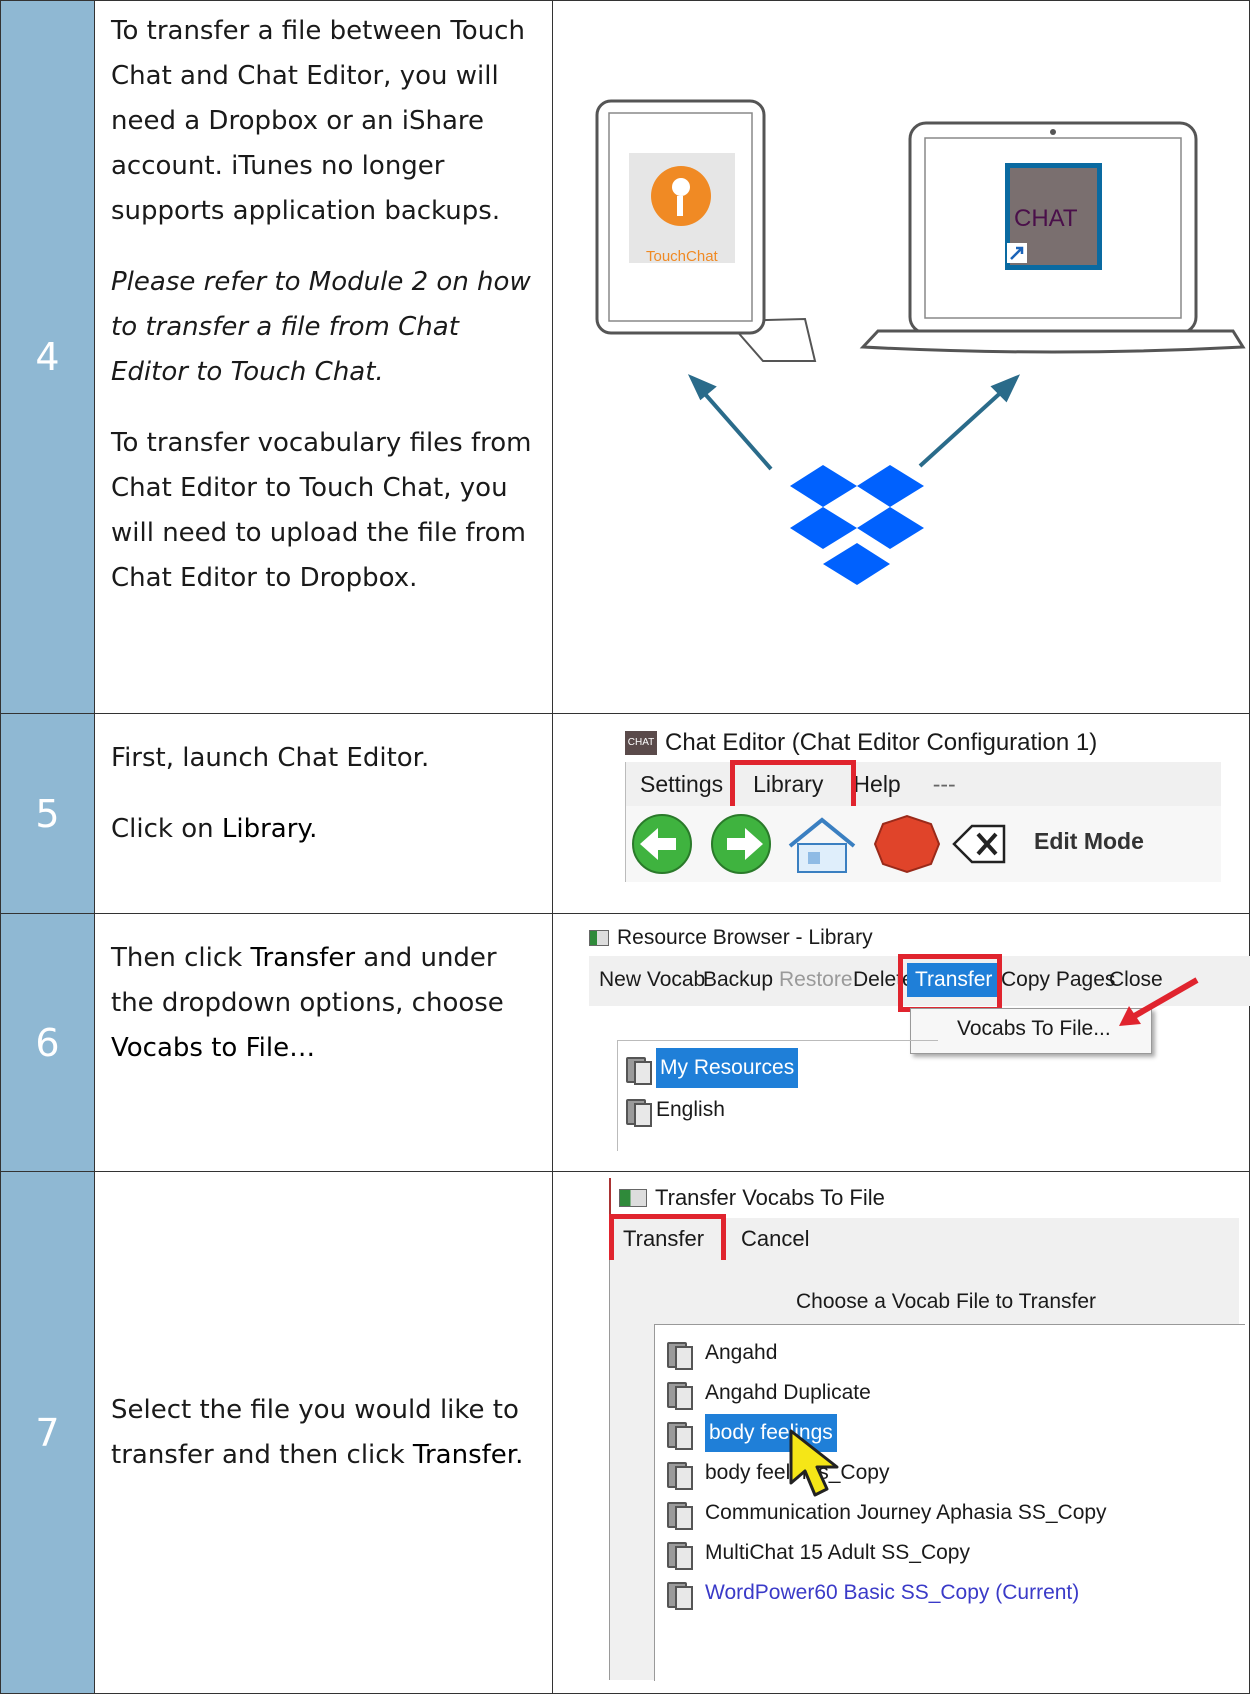 This screenshot has height=1694, width=1250. What do you see at coordinates (166, 829) in the screenshot?
I see `text: Click on` at bounding box center [166, 829].